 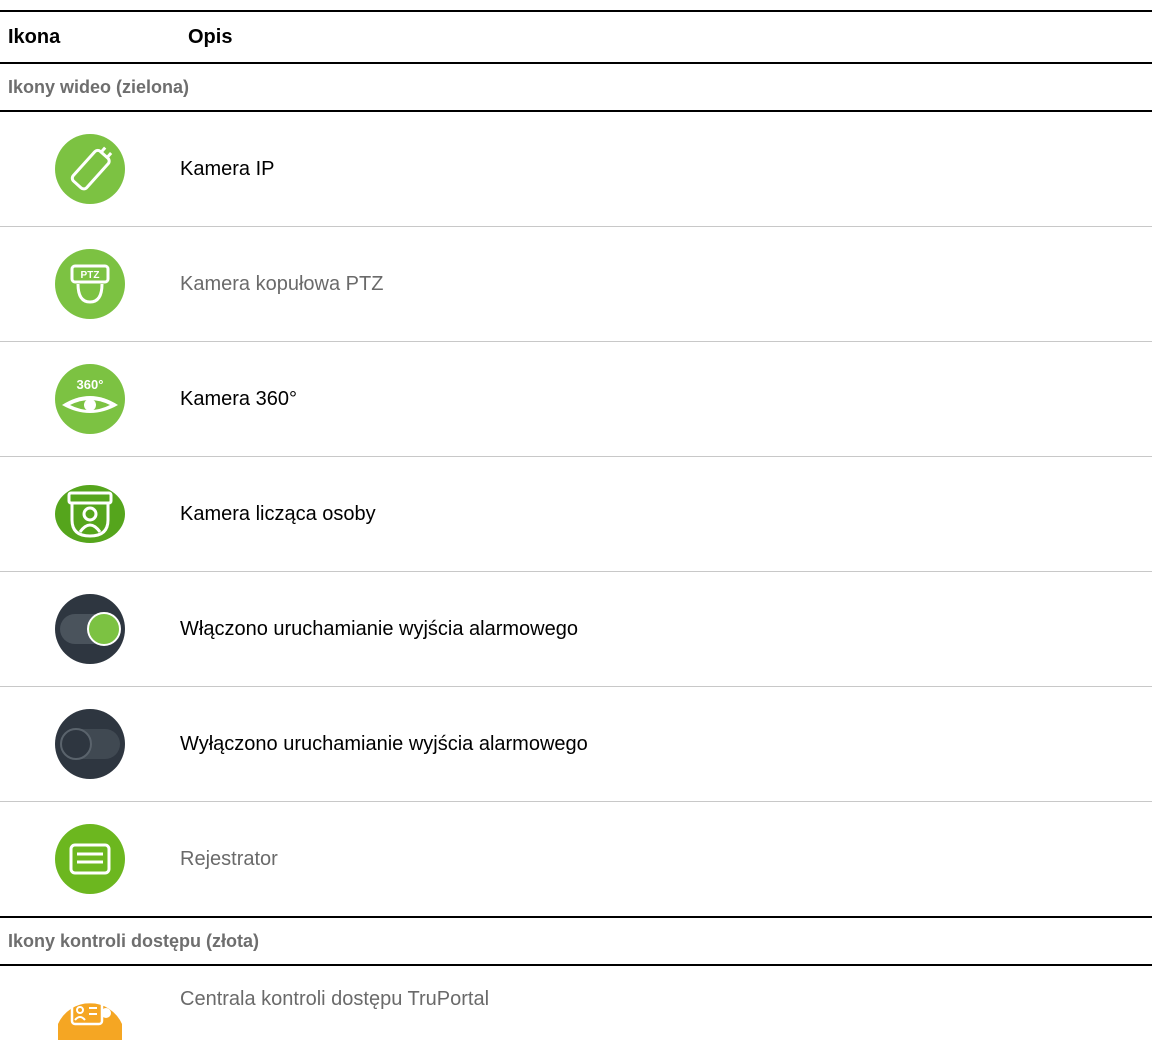 What do you see at coordinates (90, 1020) in the screenshot?
I see `truportal-controller-icon` at bounding box center [90, 1020].